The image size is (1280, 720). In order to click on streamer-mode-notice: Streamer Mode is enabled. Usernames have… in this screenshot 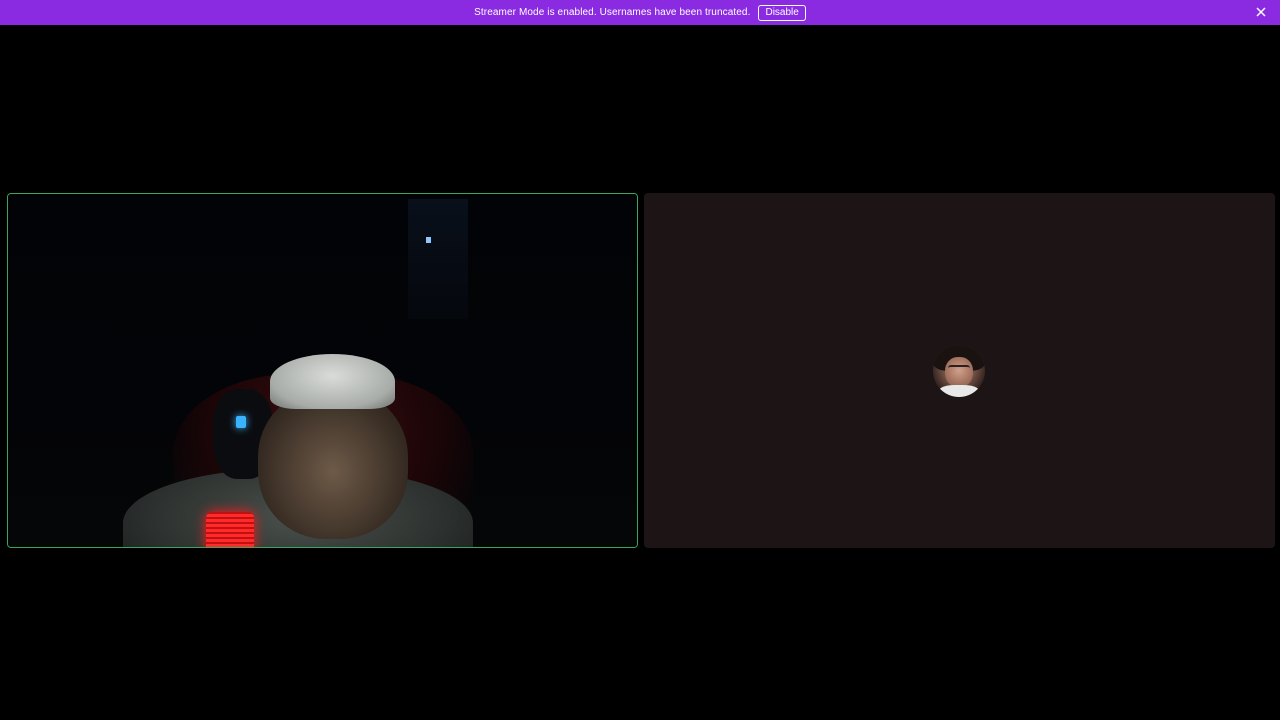, I will do `click(640, 12)`.